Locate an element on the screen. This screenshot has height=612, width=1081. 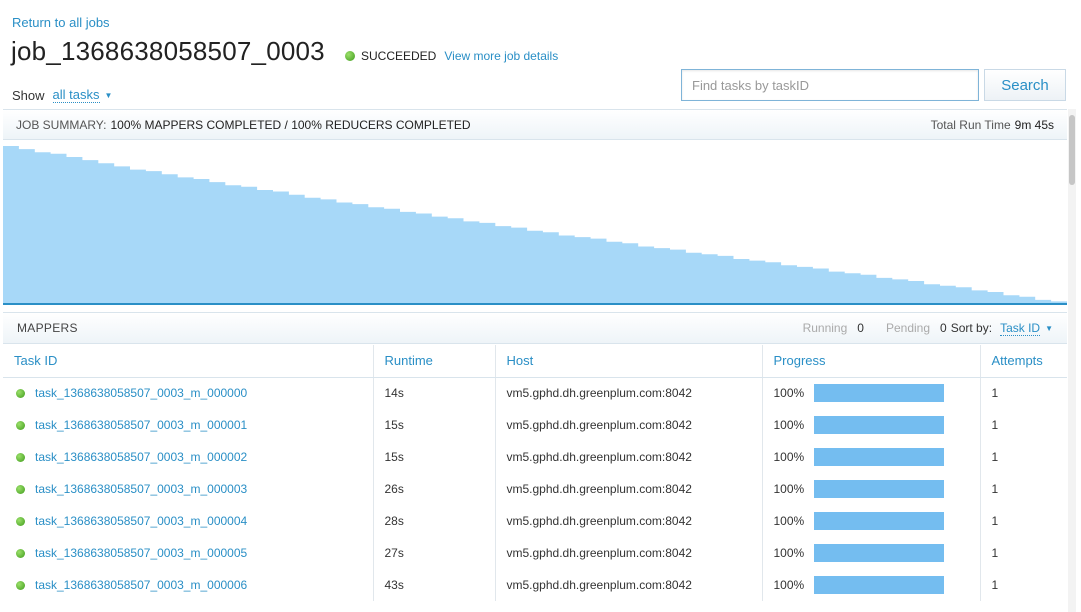
task-id-cell: task_1368638058507_0003_m_000000 is located at coordinates (188, 393).